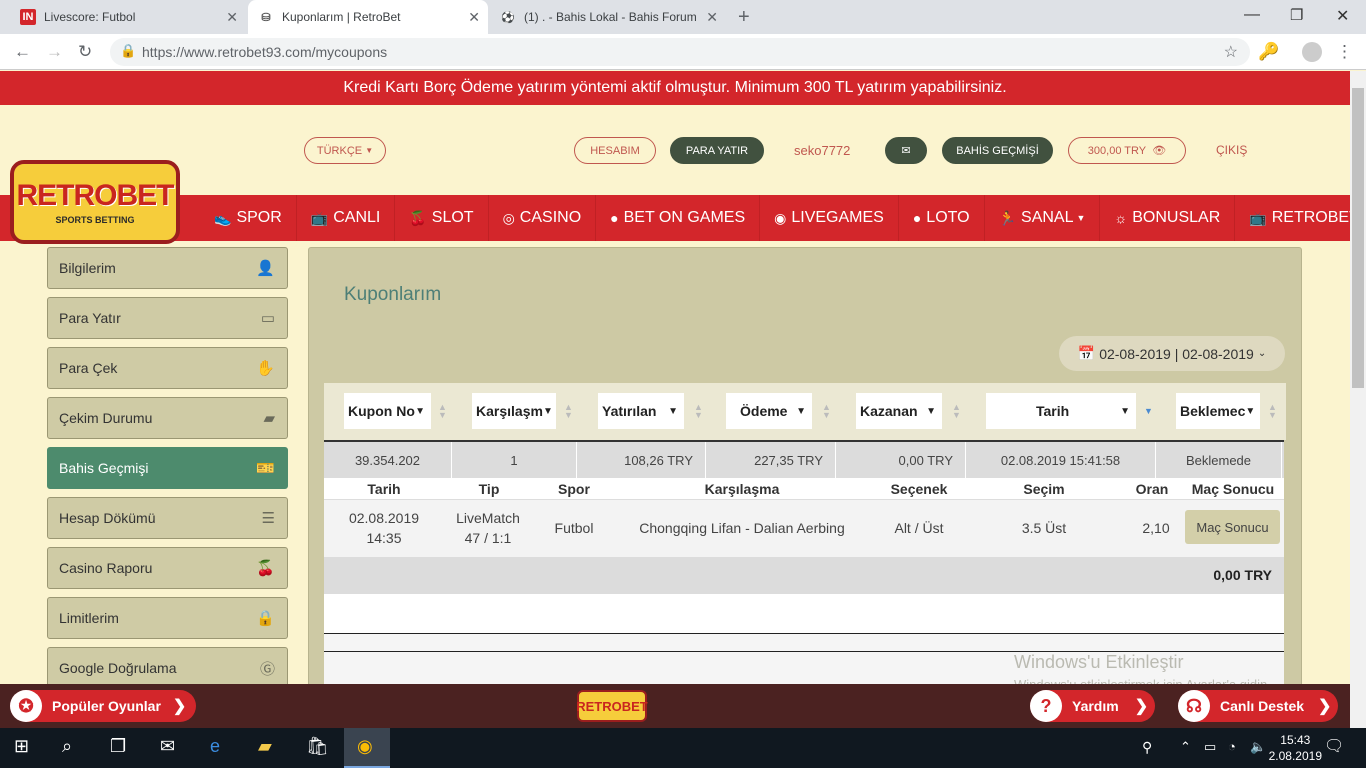 The width and height of the screenshot is (1366, 768). What do you see at coordinates (1258, 706) in the screenshot?
I see `live-support-button: ☊ Canlı Destek ❯` at bounding box center [1258, 706].